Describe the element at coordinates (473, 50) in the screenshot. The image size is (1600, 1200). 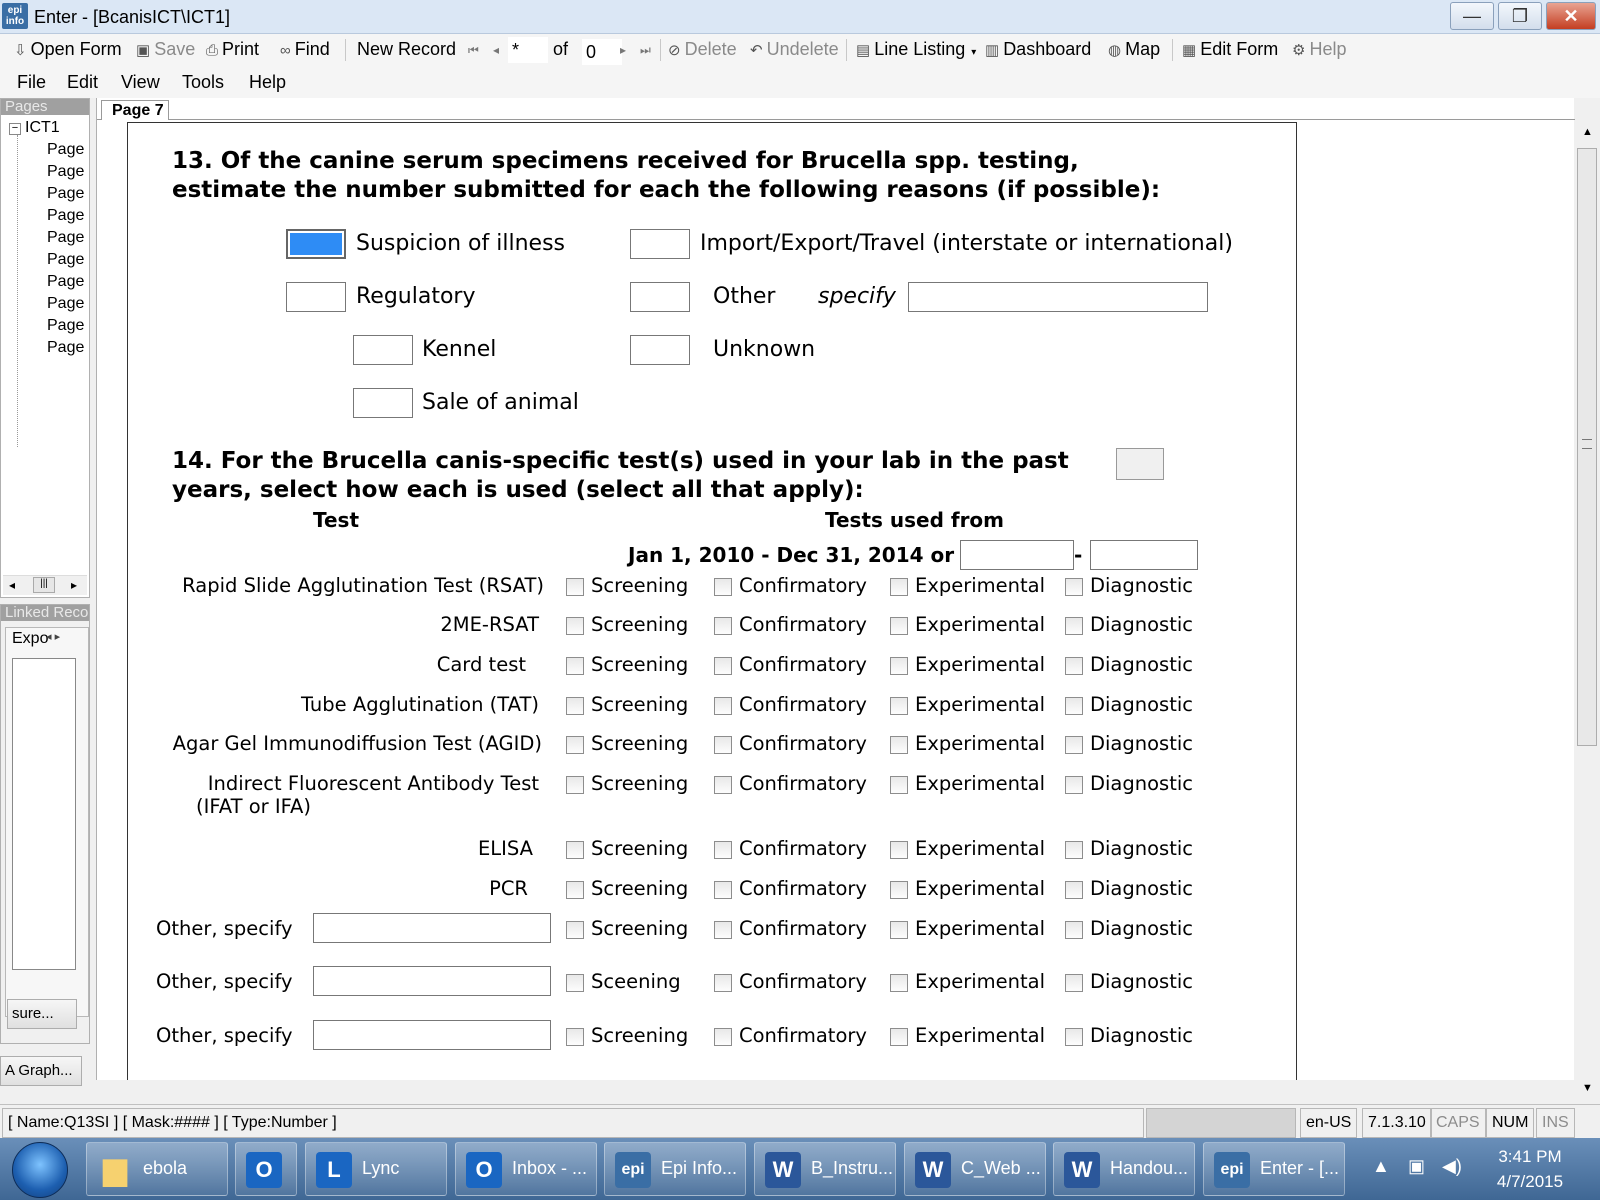
I see `first-record-icon: ⏮` at that location.